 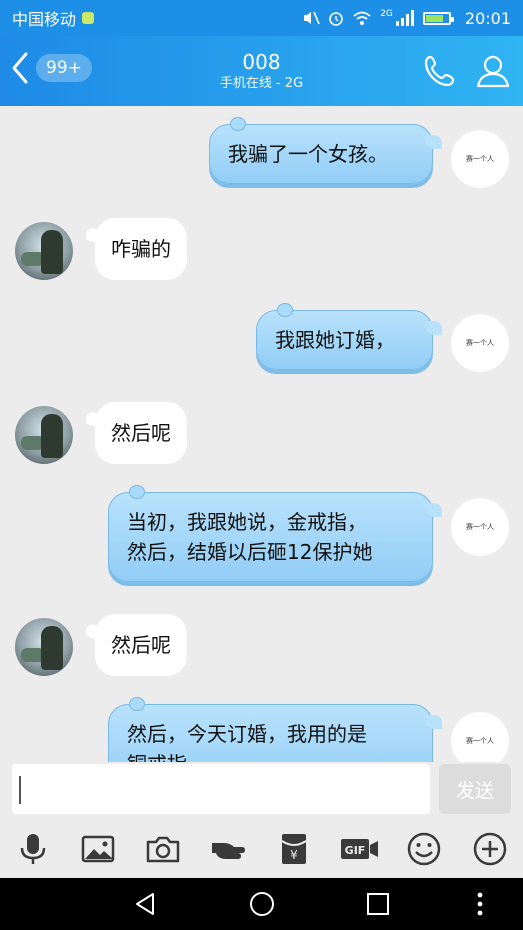 I want to click on composer-bar: 发送, so click(x=261, y=790).